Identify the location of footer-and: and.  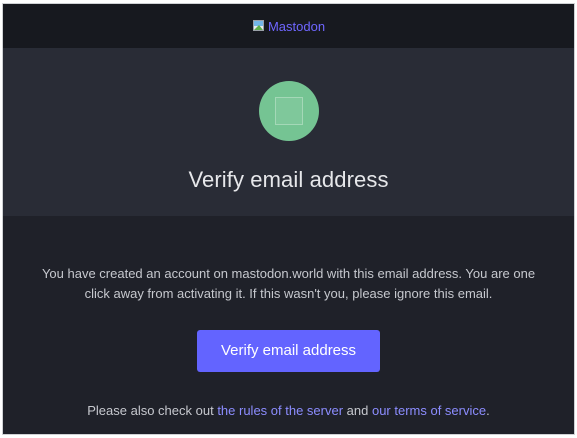
(357, 410).